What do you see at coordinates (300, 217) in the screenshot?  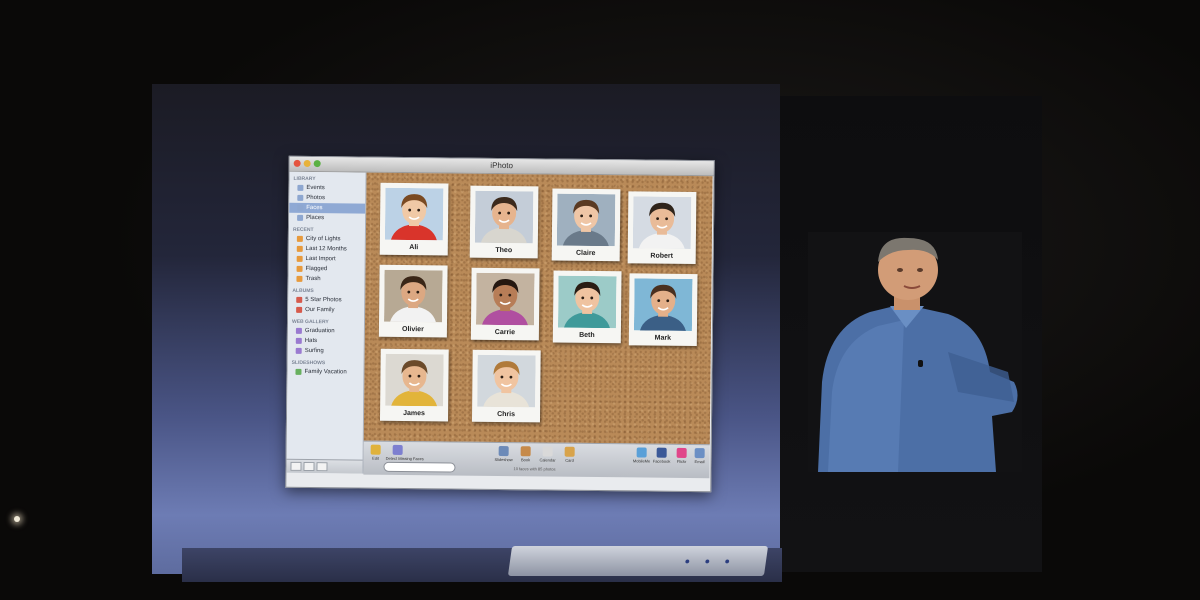 I see `places-icon` at bounding box center [300, 217].